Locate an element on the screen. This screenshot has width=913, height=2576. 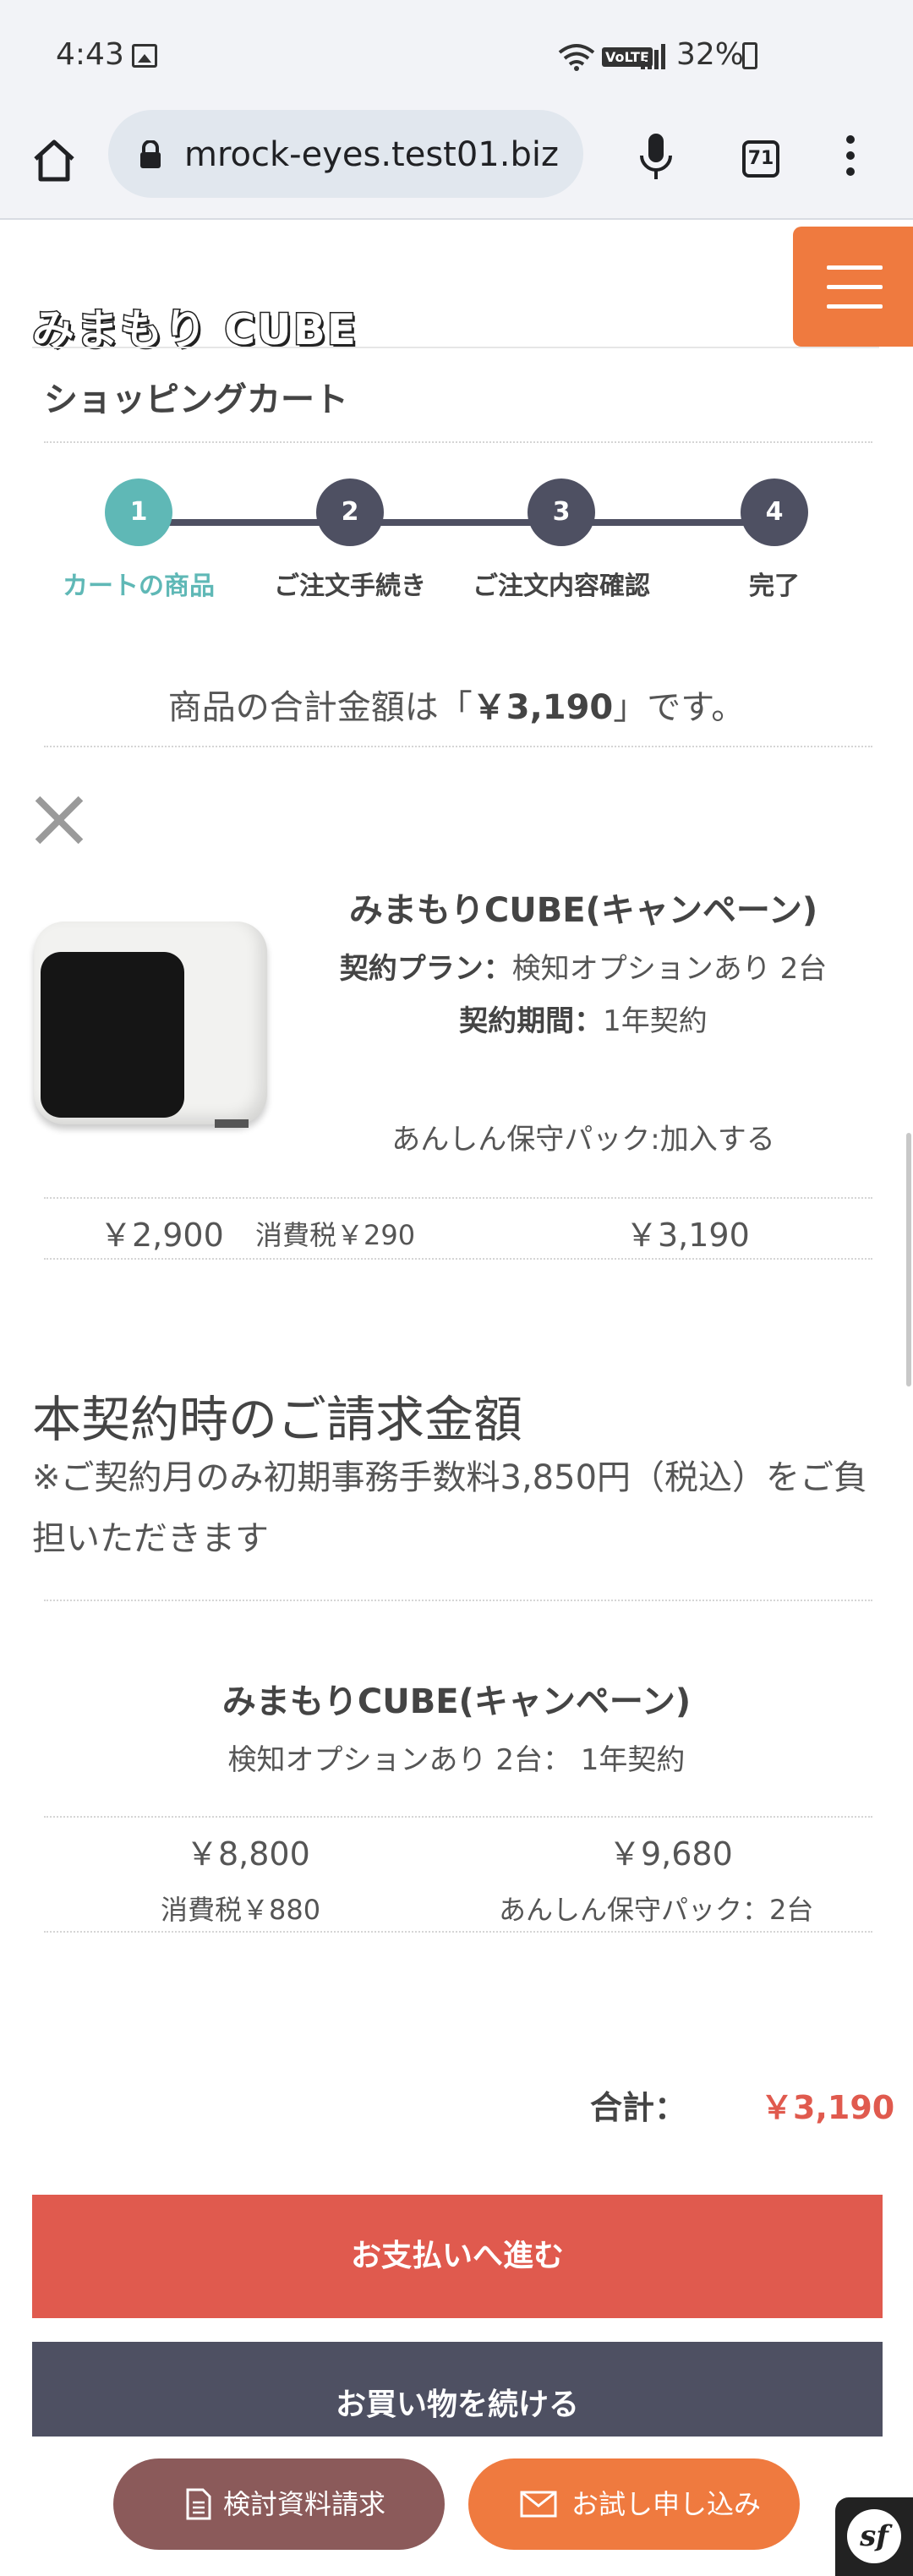
remove-item-icon is located at coordinates (59, 820).